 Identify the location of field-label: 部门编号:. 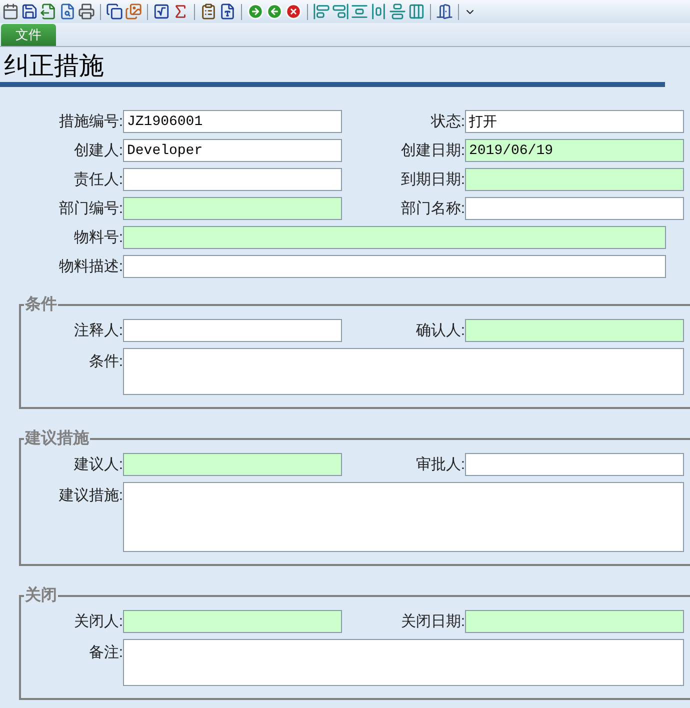
(90, 209).